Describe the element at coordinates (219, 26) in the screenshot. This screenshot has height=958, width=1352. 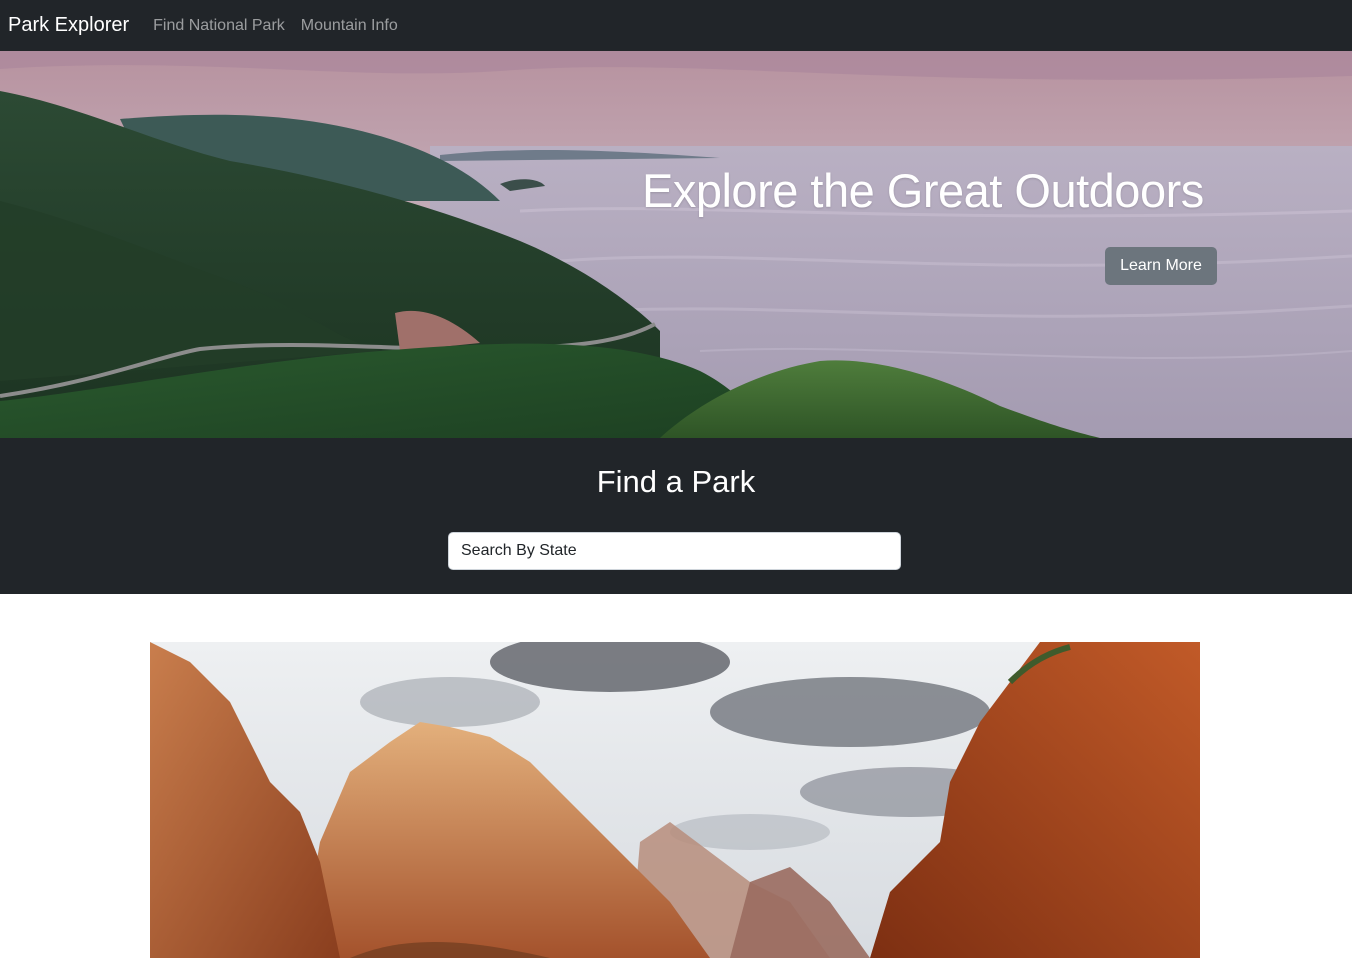
I see `nav-link-find-national-park: Find National Park` at that location.